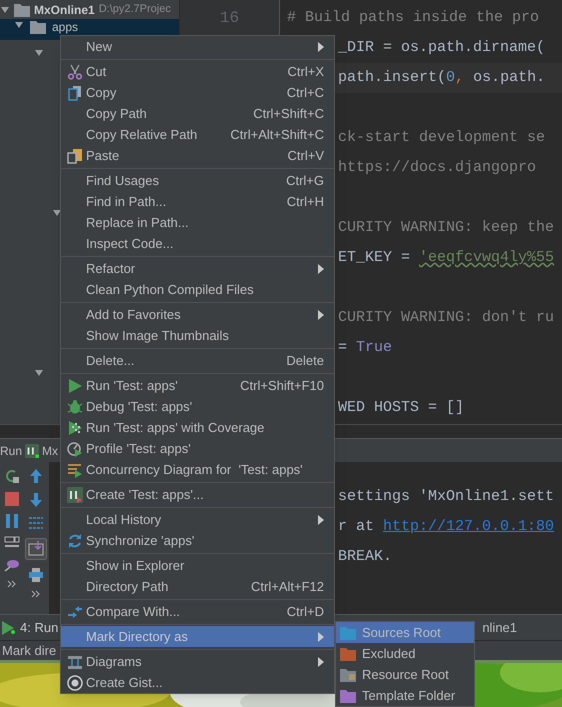  I want to click on arrow-down-icon, so click(36, 500).